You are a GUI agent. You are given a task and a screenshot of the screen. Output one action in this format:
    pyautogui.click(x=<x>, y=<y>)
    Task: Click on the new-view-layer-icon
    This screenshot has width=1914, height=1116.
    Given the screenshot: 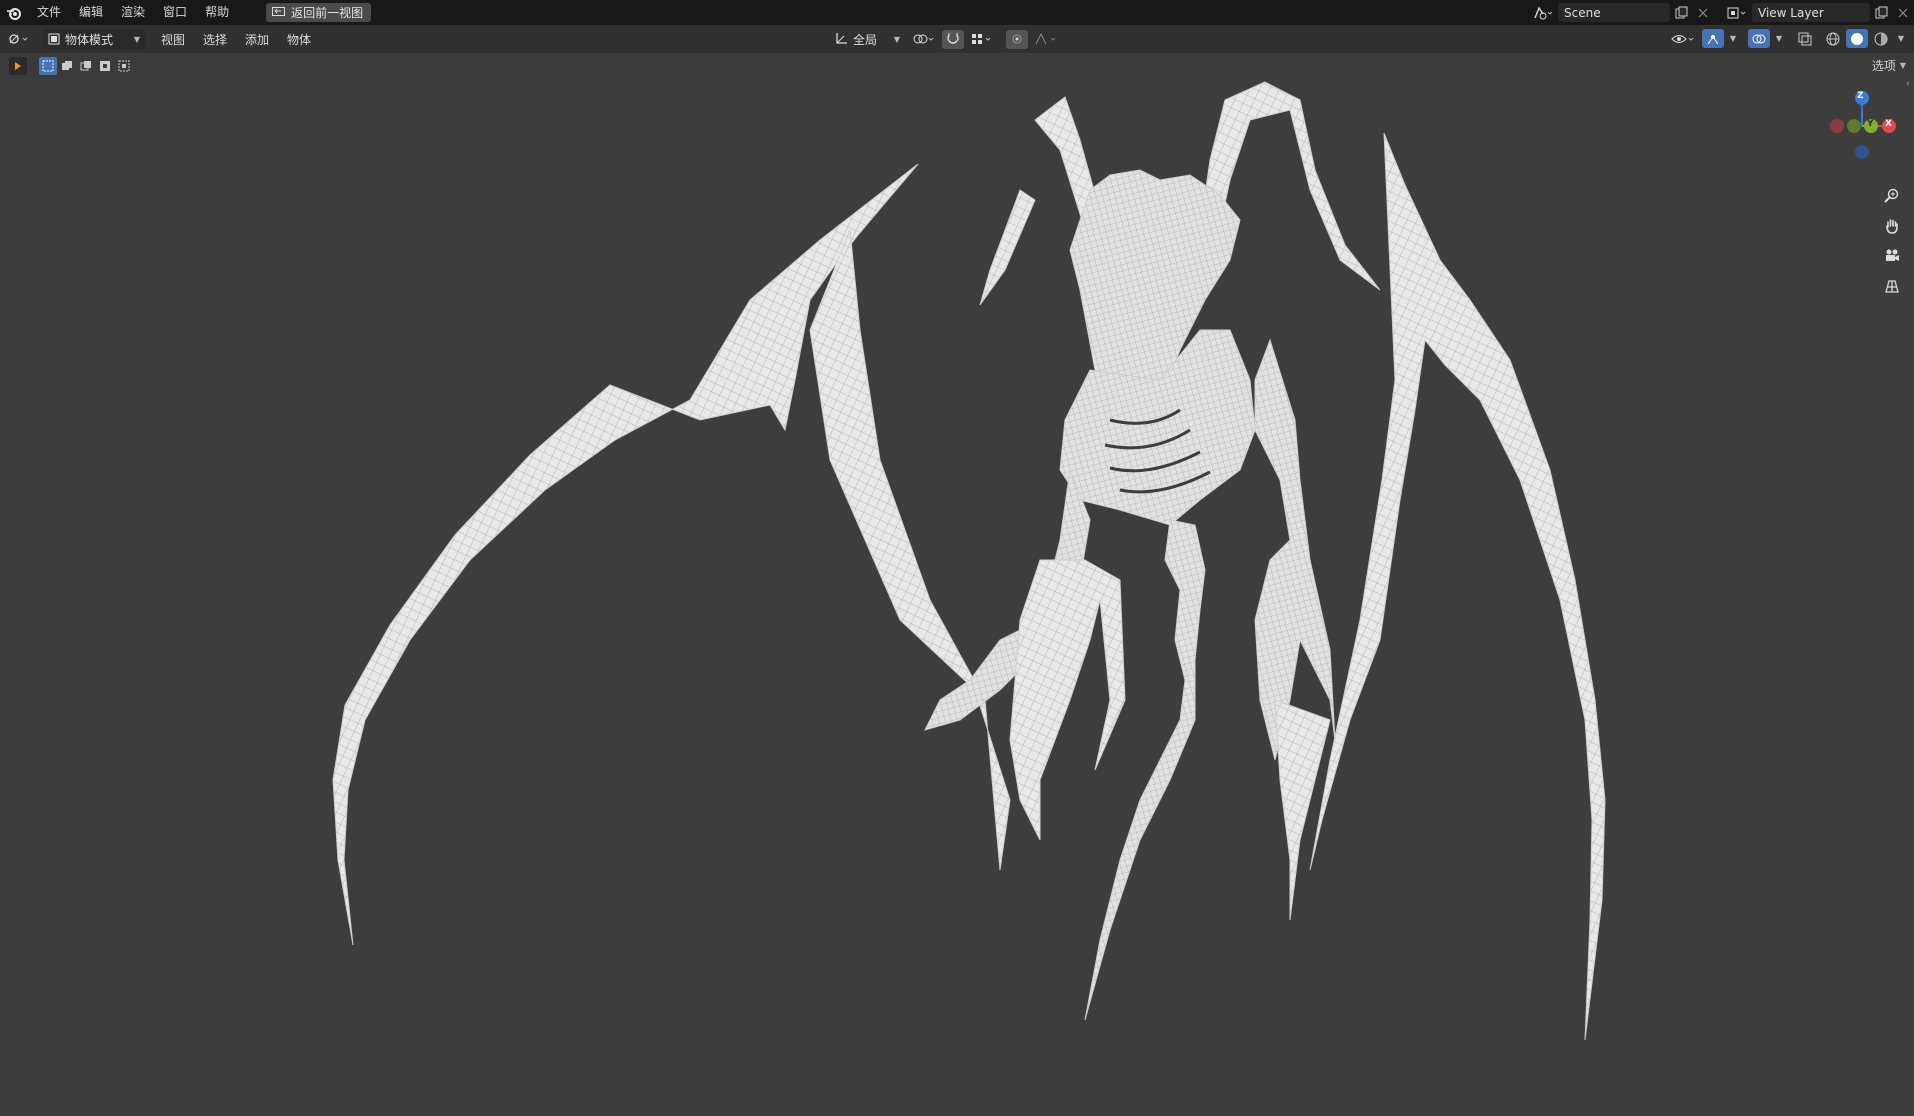 What is the action you would take?
    pyautogui.click(x=1881, y=12)
    